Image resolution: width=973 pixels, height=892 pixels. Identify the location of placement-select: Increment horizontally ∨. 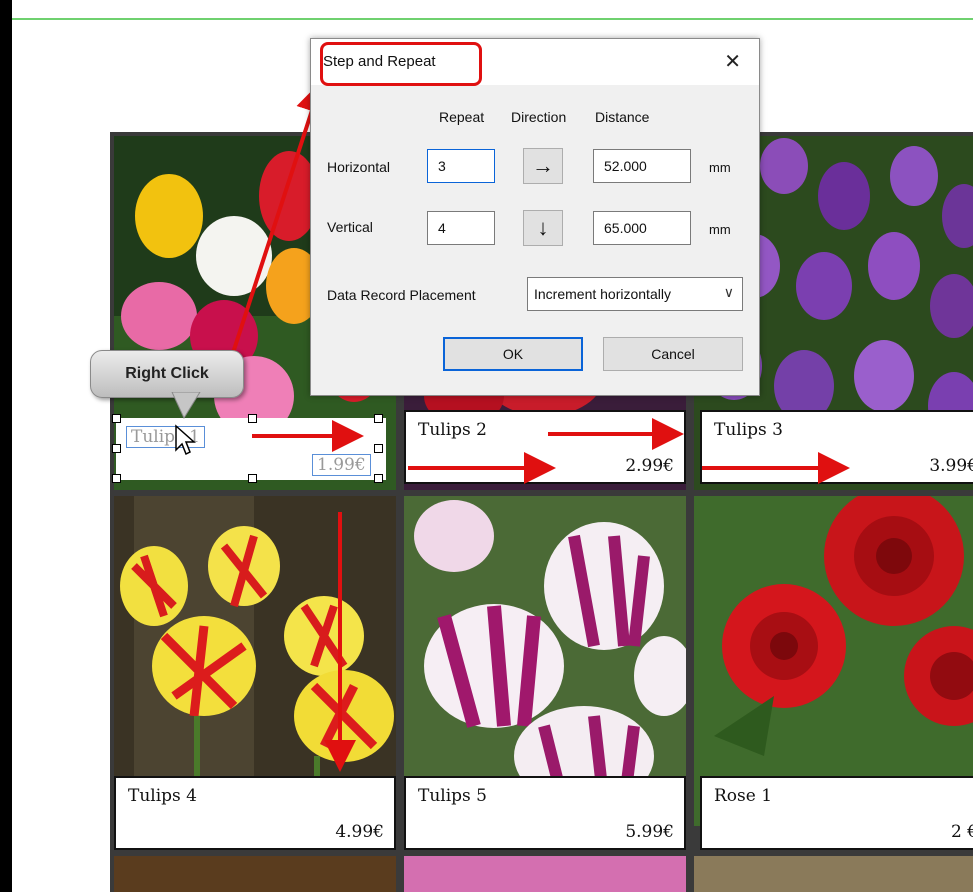
(635, 294).